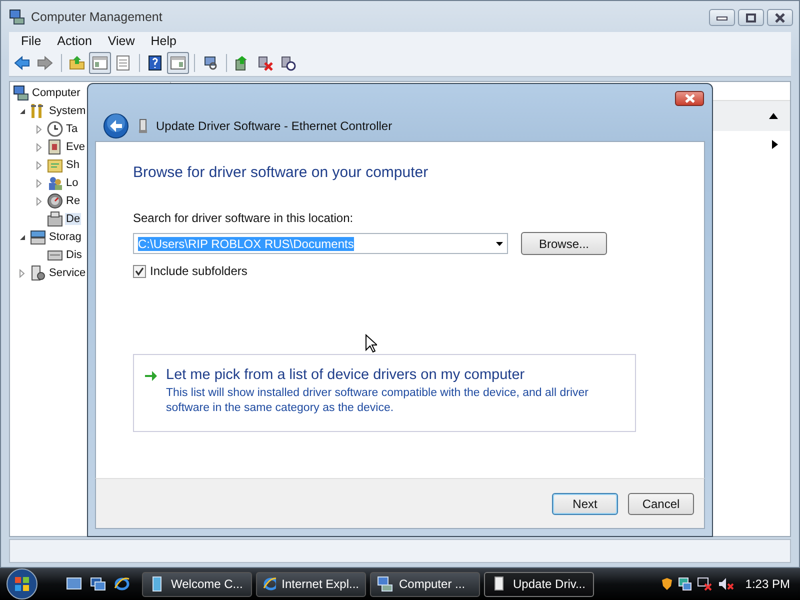 The image size is (800, 600). I want to click on computer-management-icon, so click(17, 16).